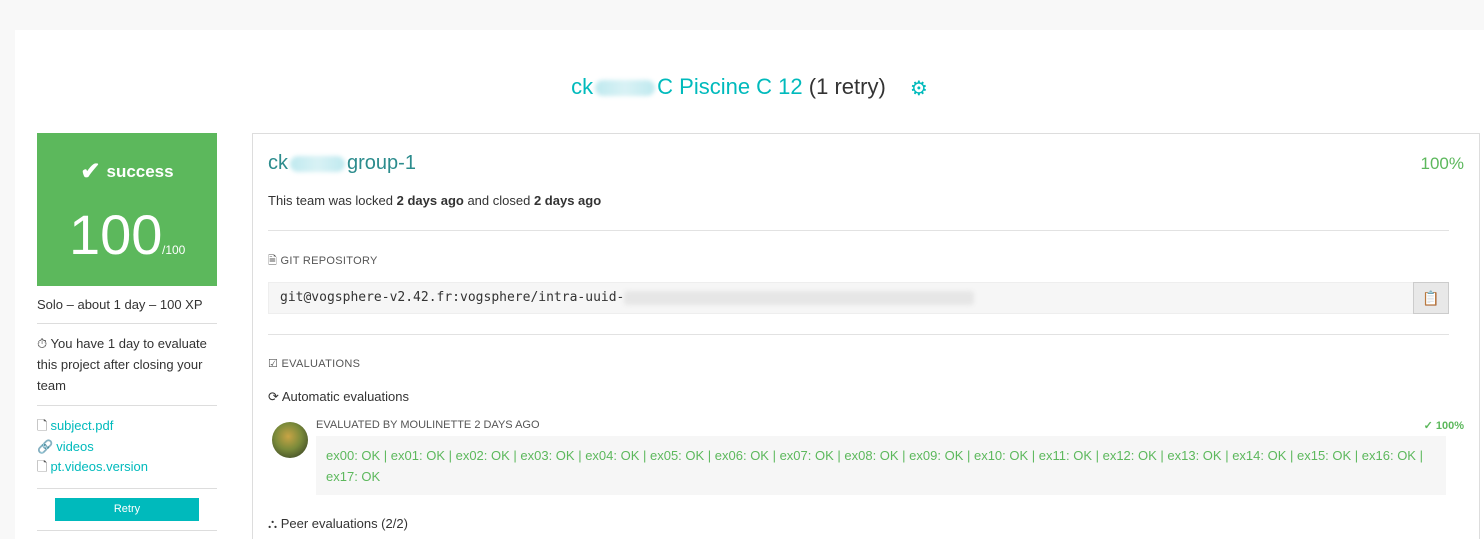 The image size is (1484, 539). I want to click on final-mark: 100, so click(116, 234).